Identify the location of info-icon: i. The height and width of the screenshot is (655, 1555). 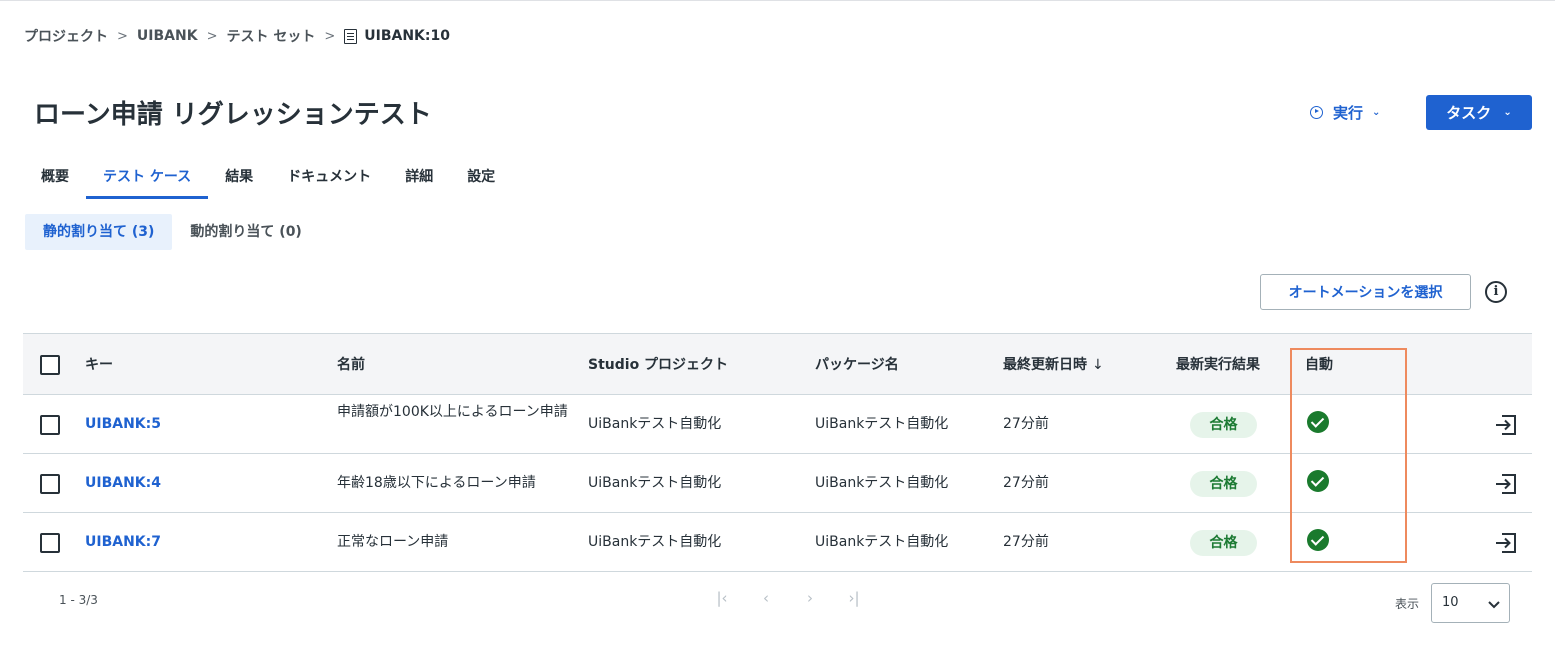
(1496, 292).